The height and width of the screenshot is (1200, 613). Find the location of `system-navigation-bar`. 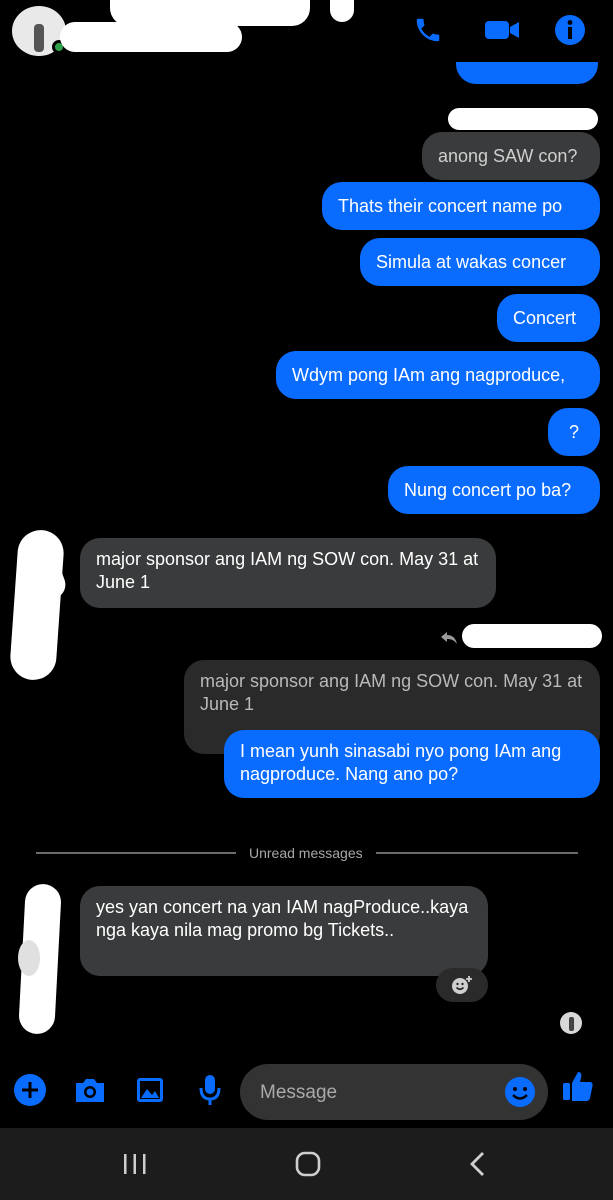

system-navigation-bar is located at coordinates (306, 1164).